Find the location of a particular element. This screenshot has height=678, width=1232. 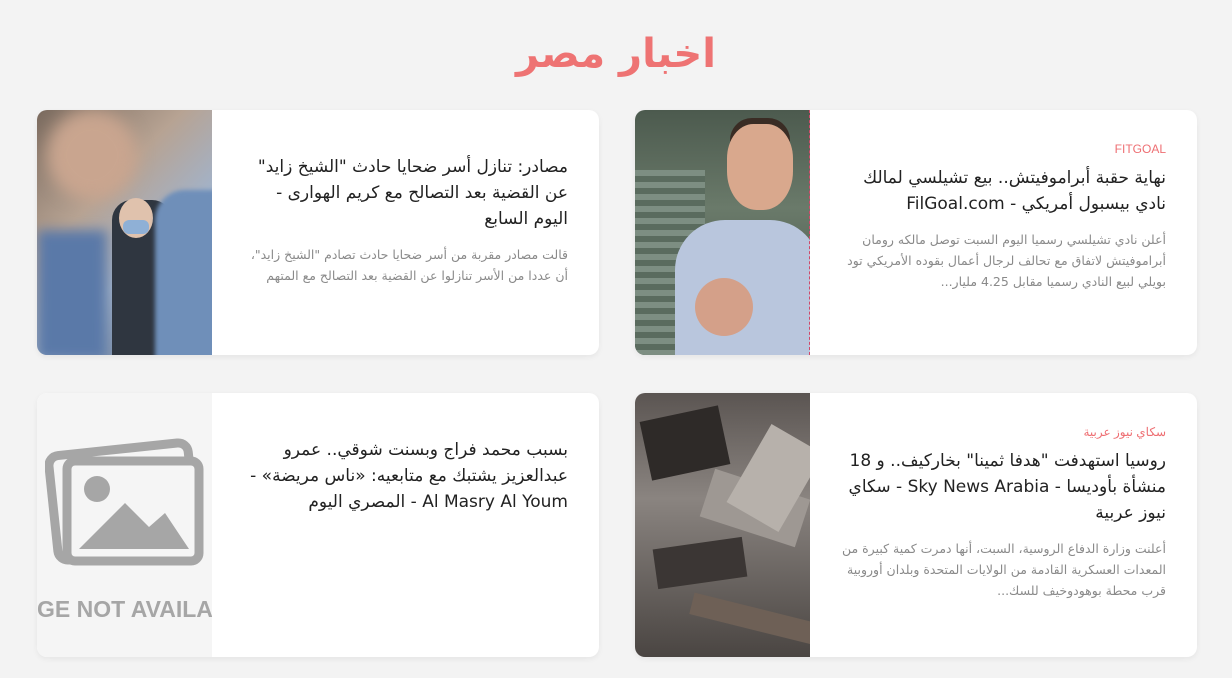

article-source: FITGOAL is located at coordinates (1140, 149).